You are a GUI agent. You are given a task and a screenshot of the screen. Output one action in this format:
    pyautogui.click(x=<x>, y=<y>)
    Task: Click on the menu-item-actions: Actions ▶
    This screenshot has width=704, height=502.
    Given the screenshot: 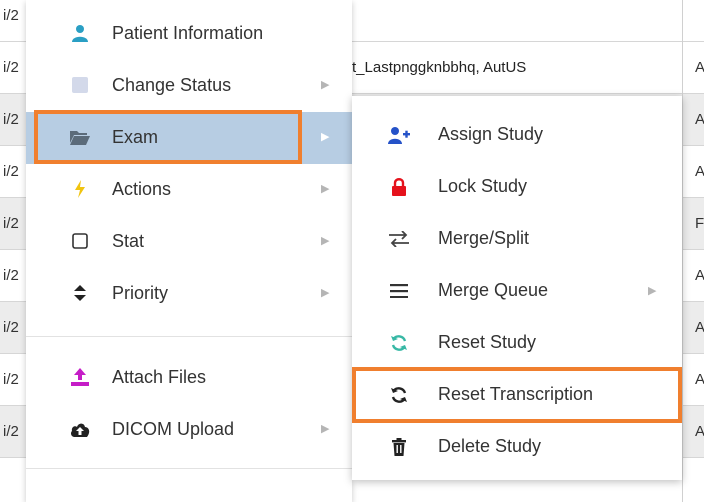 What is the action you would take?
    pyautogui.click(x=189, y=190)
    